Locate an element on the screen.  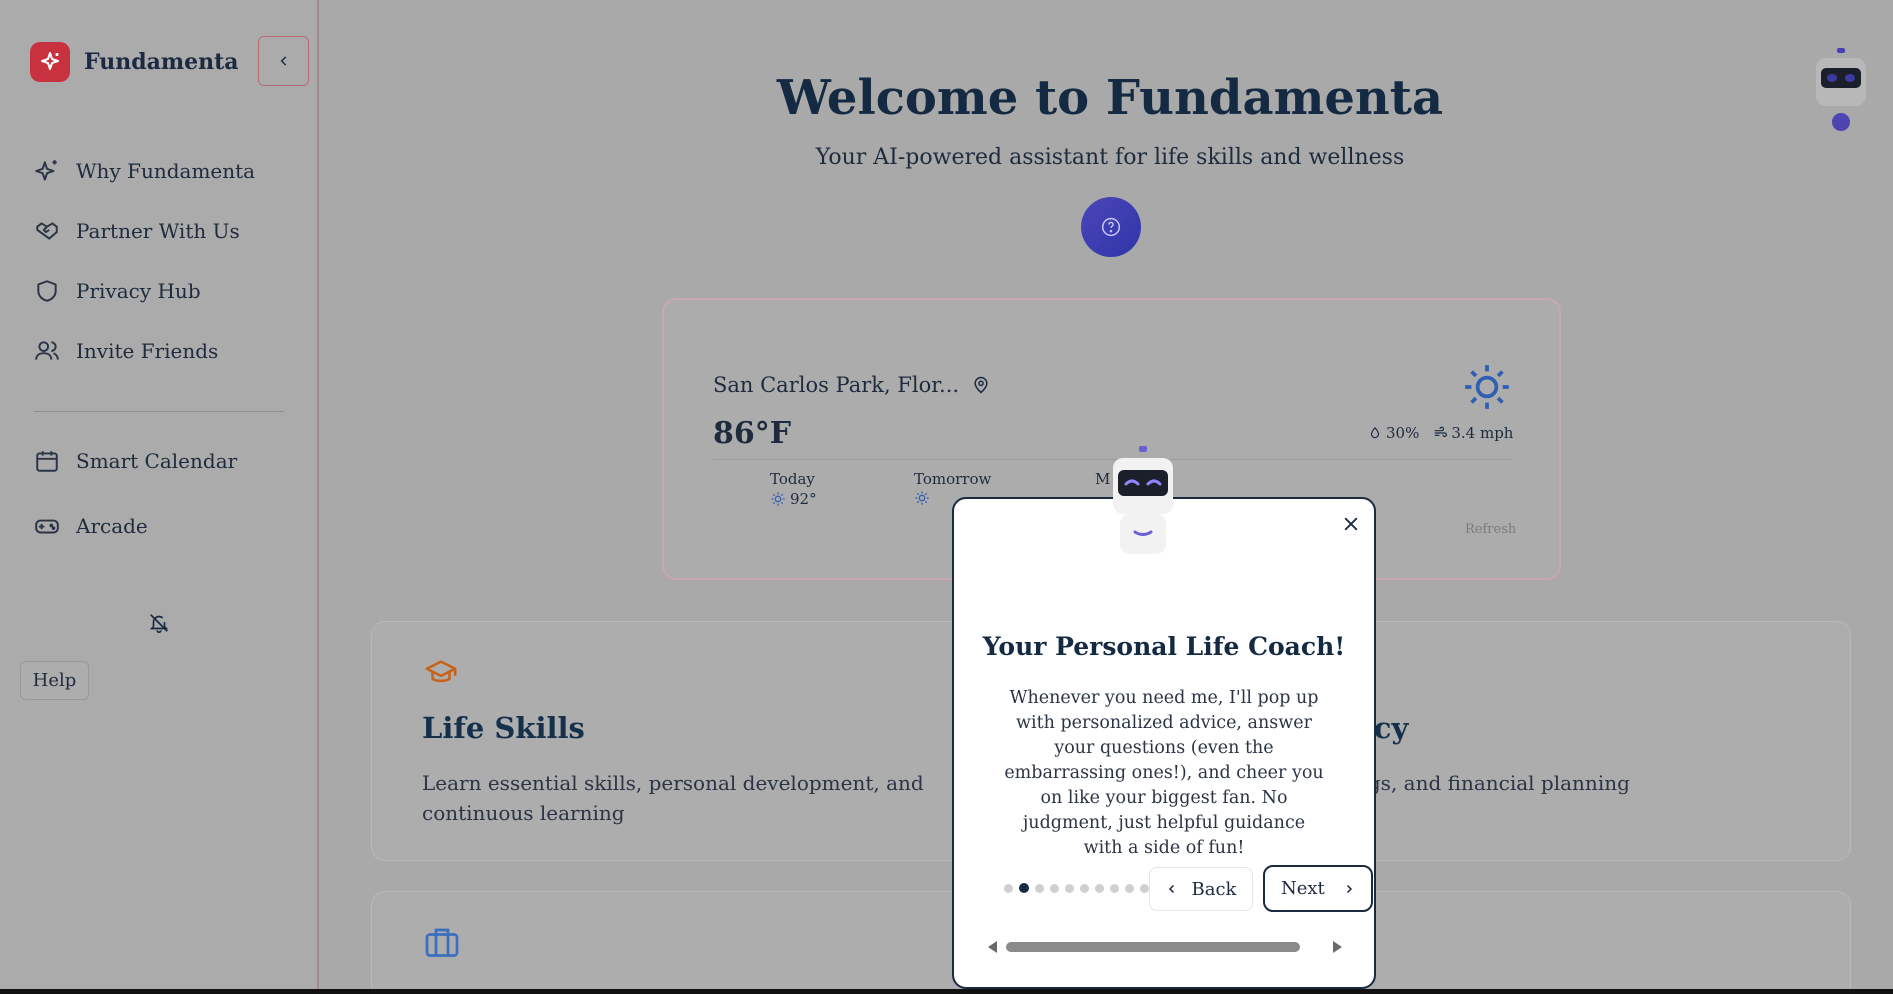
sidebar-item-label: Partner With Us is located at coordinates (158, 231).